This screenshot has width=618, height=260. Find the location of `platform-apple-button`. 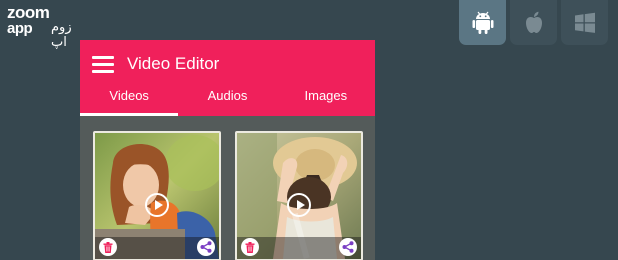

platform-apple-button is located at coordinates (533, 22).